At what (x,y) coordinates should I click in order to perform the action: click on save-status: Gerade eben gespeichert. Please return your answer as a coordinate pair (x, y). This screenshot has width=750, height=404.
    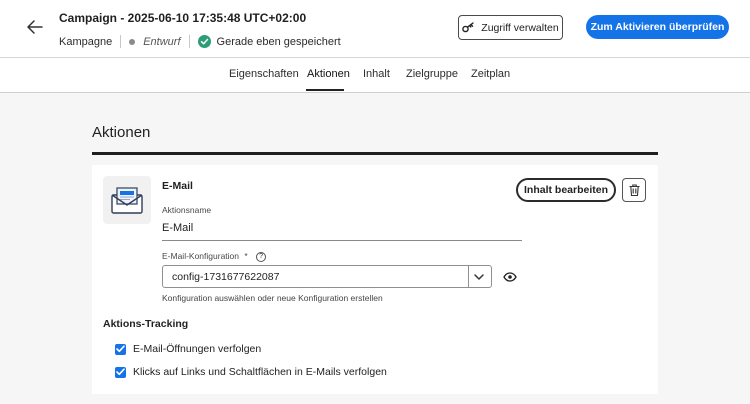
    Looking at the image, I should click on (278, 41).